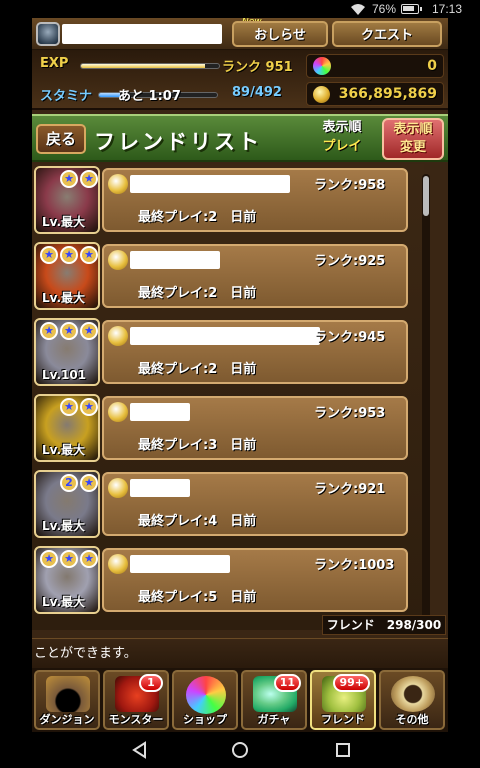 The height and width of the screenshot is (768, 480). What do you see at coordinates (287, 683) in the screenshot?
I see `gacha-badge: 11` at bounding box center [287, 683].